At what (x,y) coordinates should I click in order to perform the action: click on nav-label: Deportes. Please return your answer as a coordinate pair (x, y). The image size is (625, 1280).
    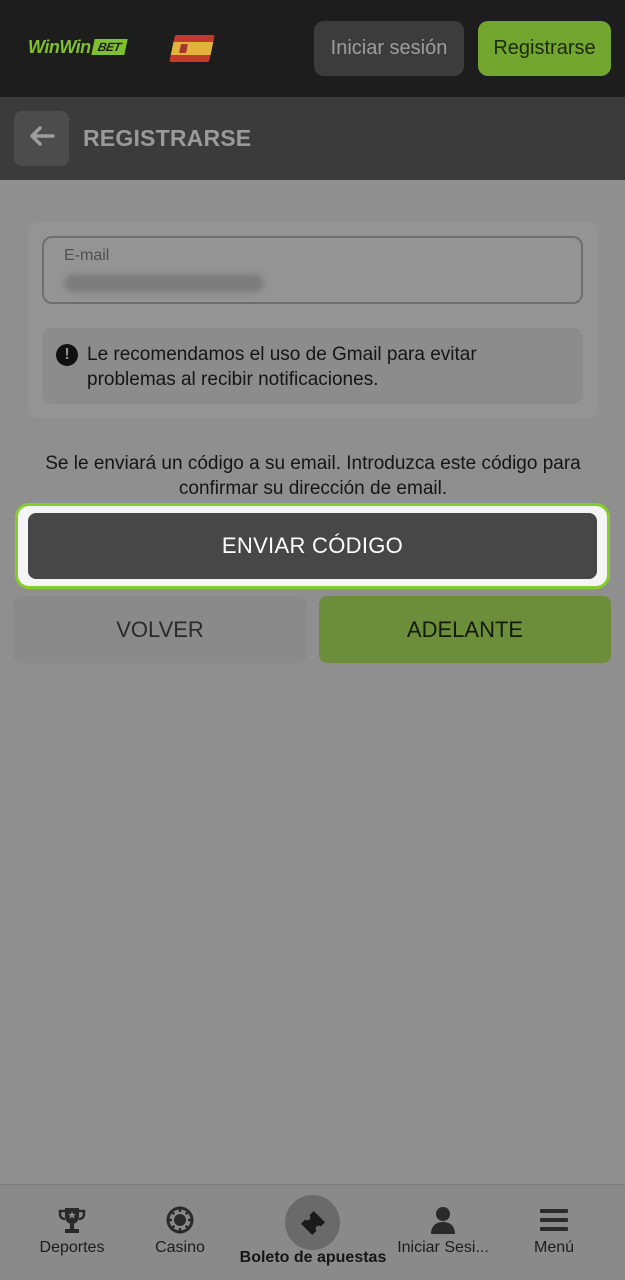
    Looking at the image, I should click on (72, 1247).